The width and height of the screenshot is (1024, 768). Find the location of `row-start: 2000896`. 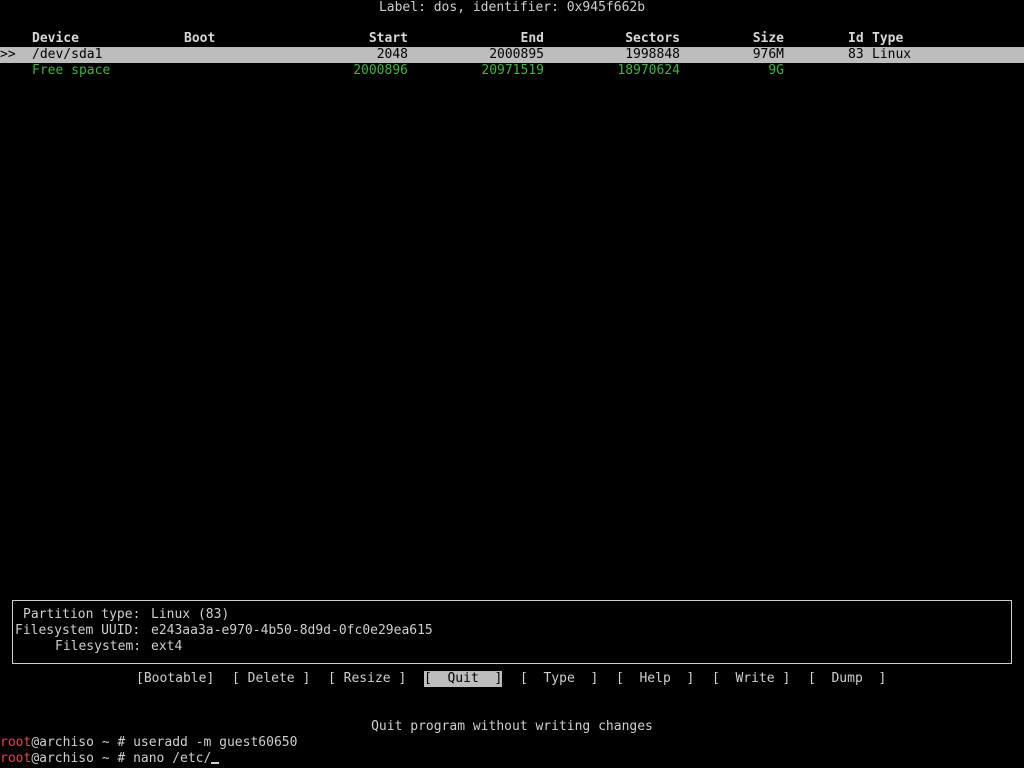

row-start: 2000896 is located at coordinates (380, 70).